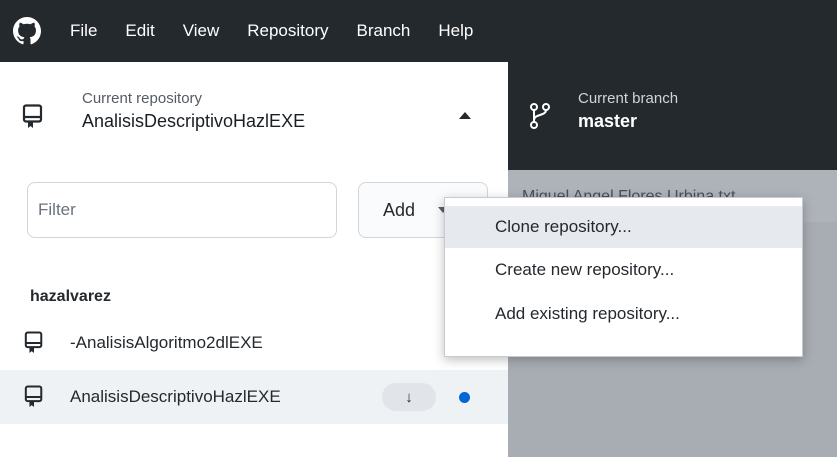  I want to click on repo-group-header: hazalvarez, so click(70, 296).